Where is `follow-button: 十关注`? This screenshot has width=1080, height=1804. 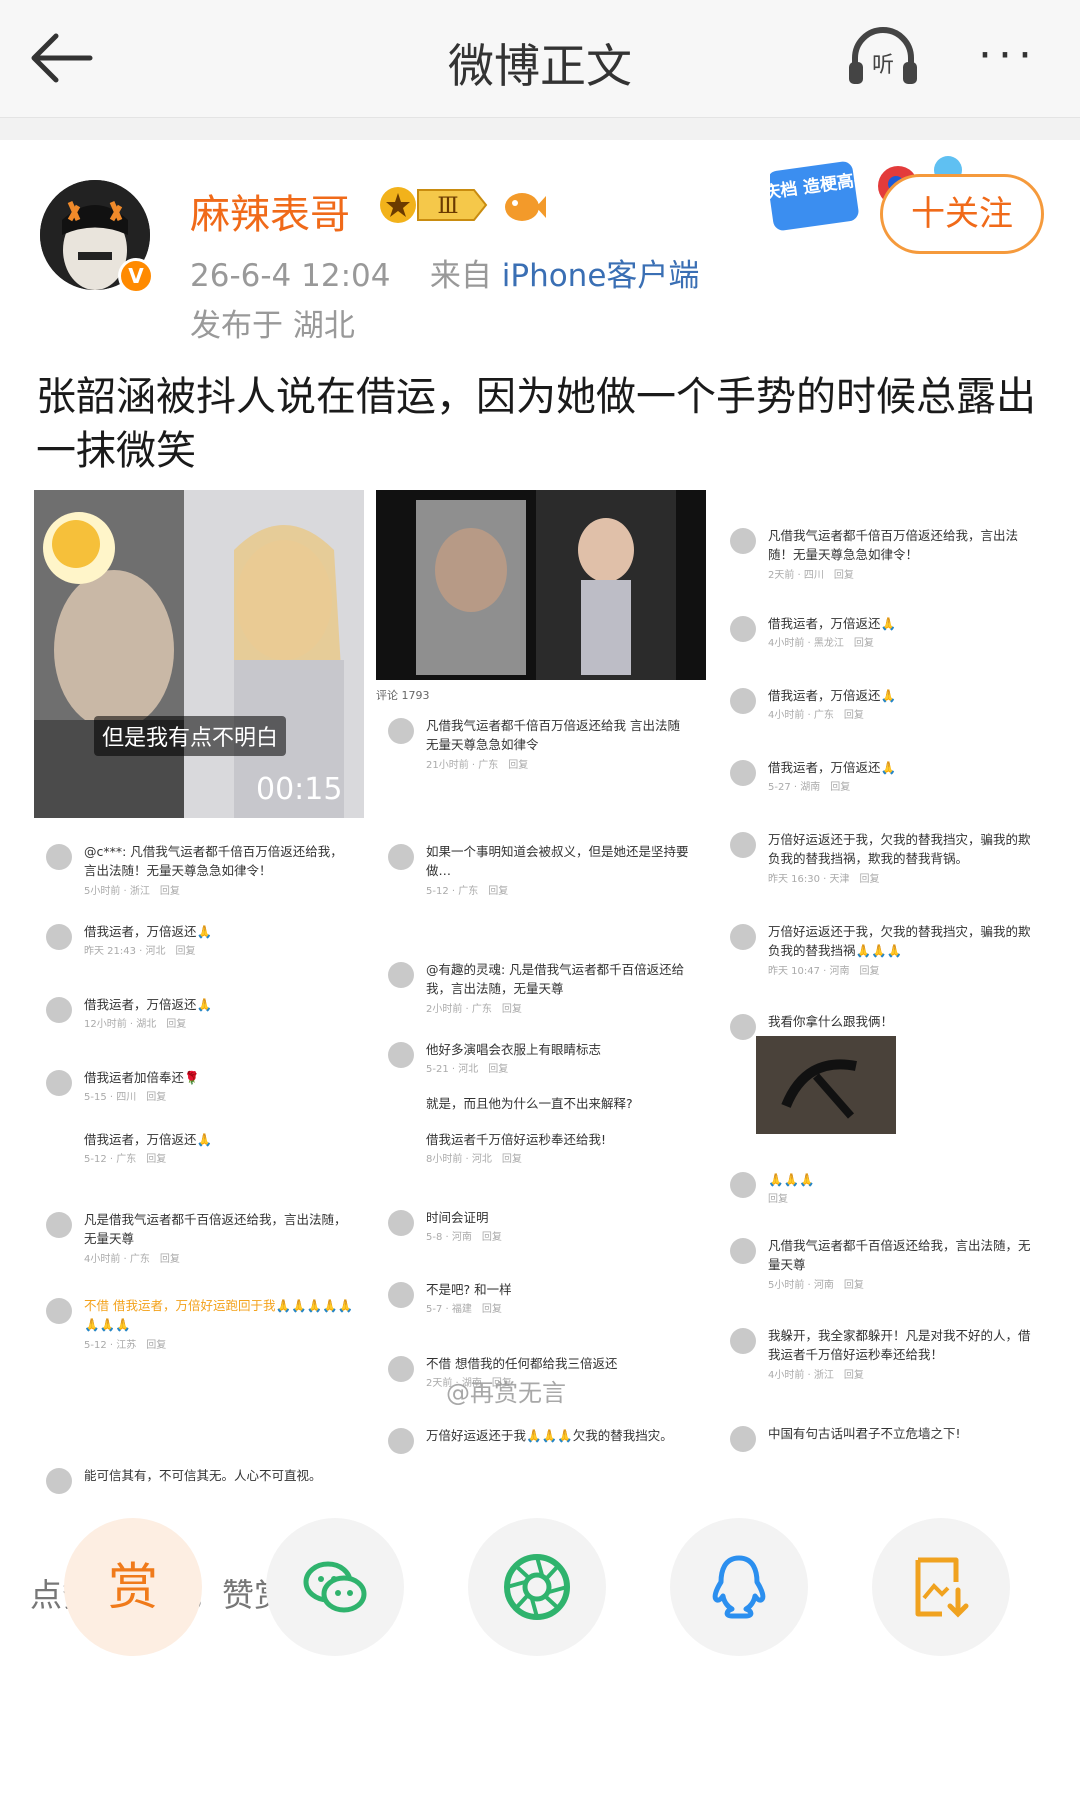 follow-button: 十关注 is located at coordinates (962, 214).